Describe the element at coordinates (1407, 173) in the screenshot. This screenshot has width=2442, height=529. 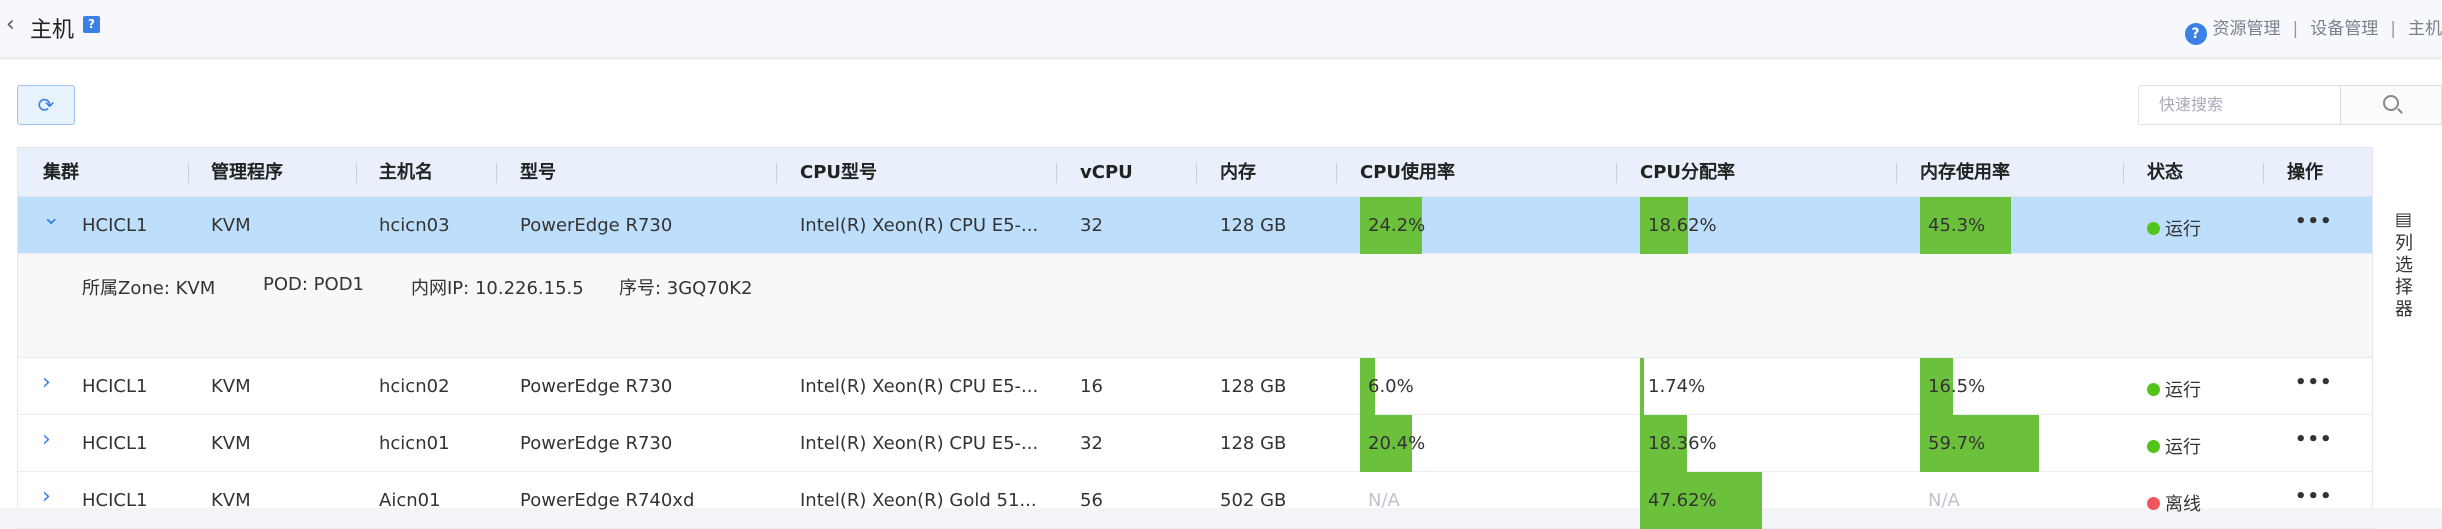
I see `col-cpu-usage: CPU使用率` at that location.